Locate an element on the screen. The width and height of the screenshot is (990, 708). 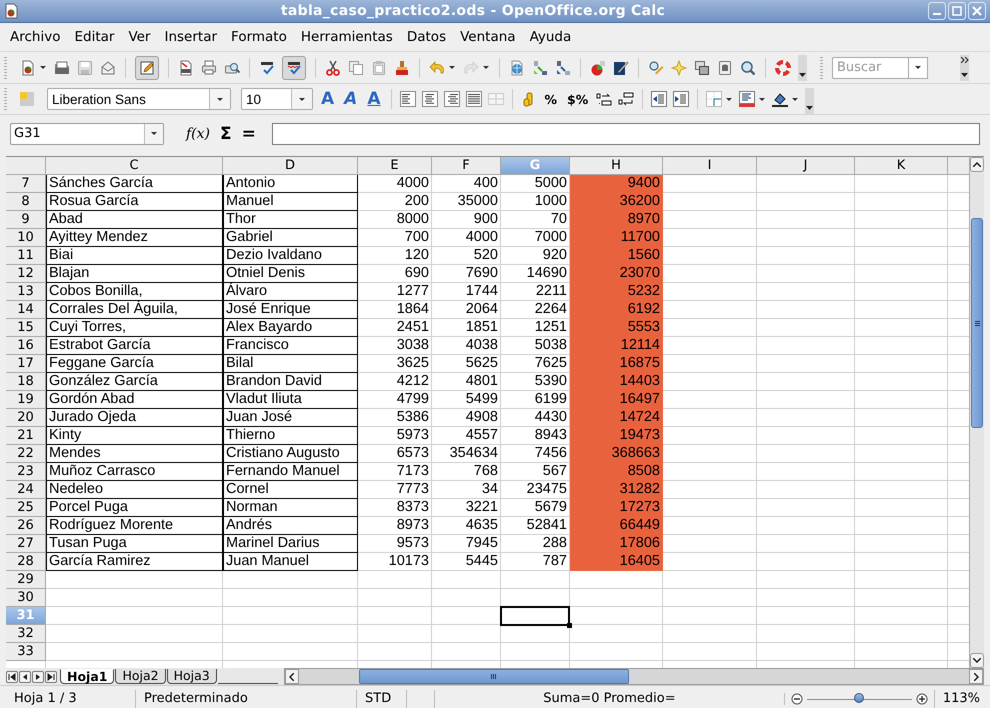
pie-chart-icon is located at coordinates (598, 68).